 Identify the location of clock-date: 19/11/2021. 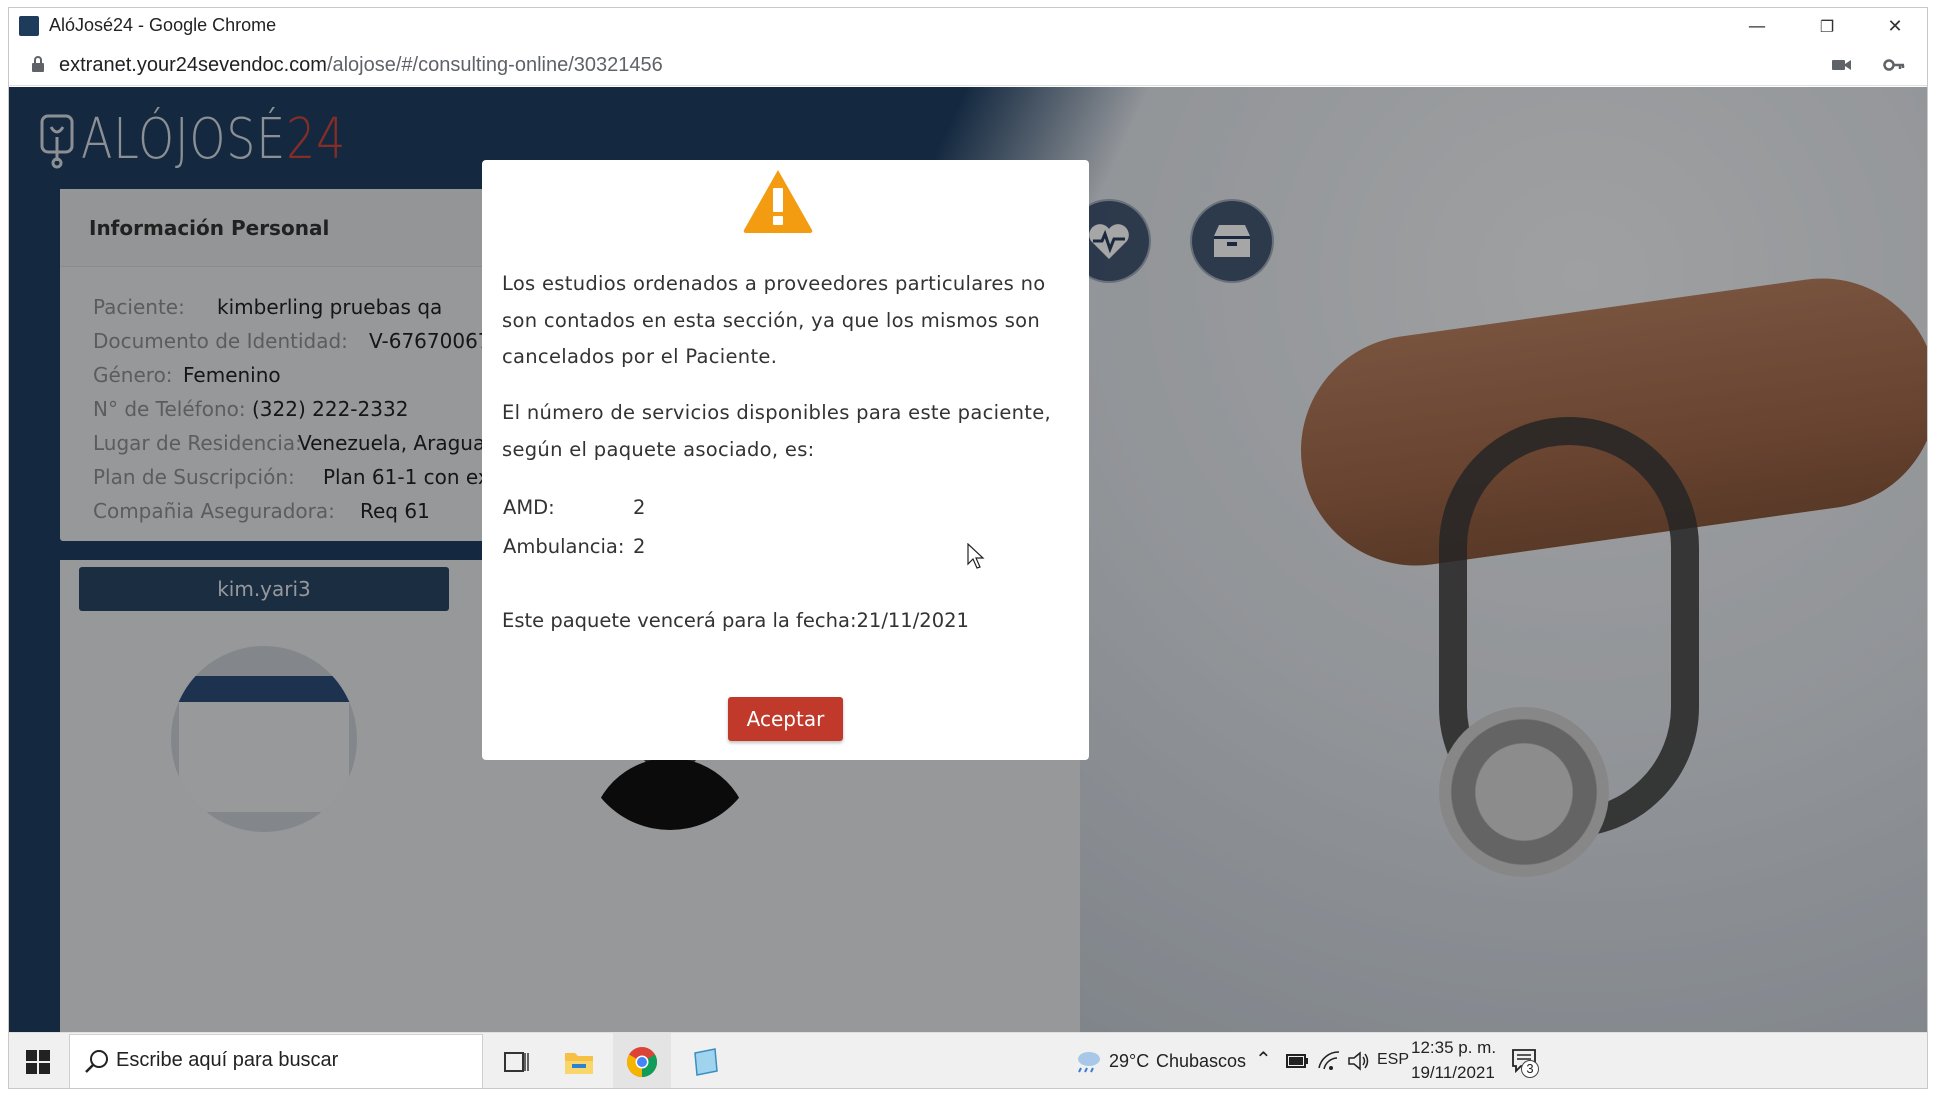
(1453, 1073).